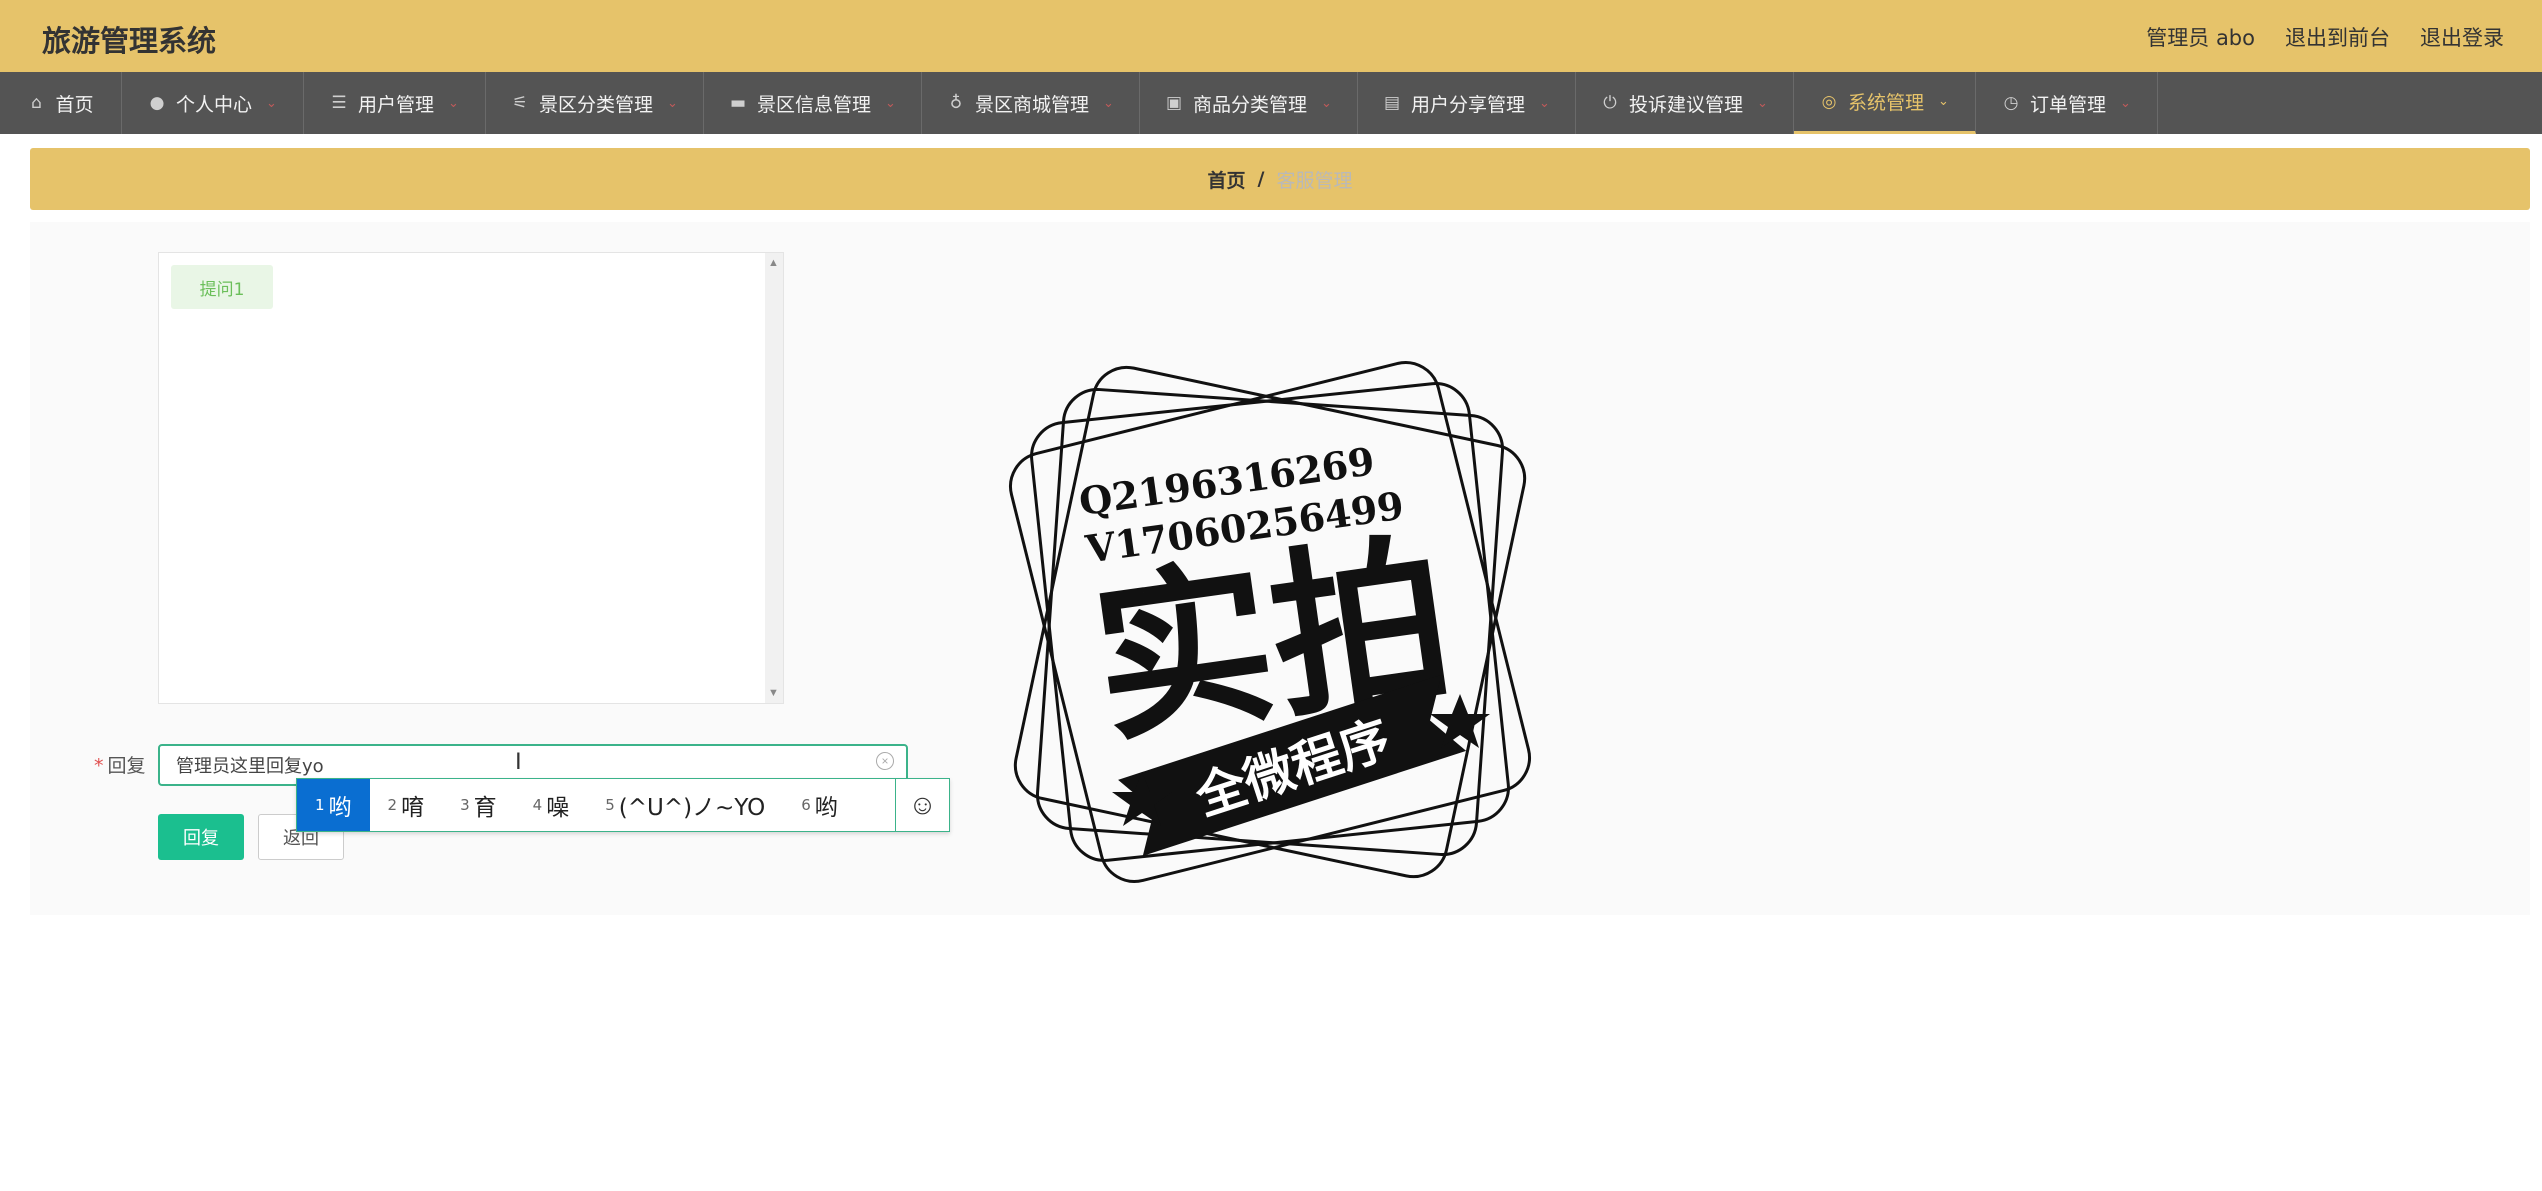  I want to click on ime-candidate-text: (^U^)ノ~YO, so click(692, 808).